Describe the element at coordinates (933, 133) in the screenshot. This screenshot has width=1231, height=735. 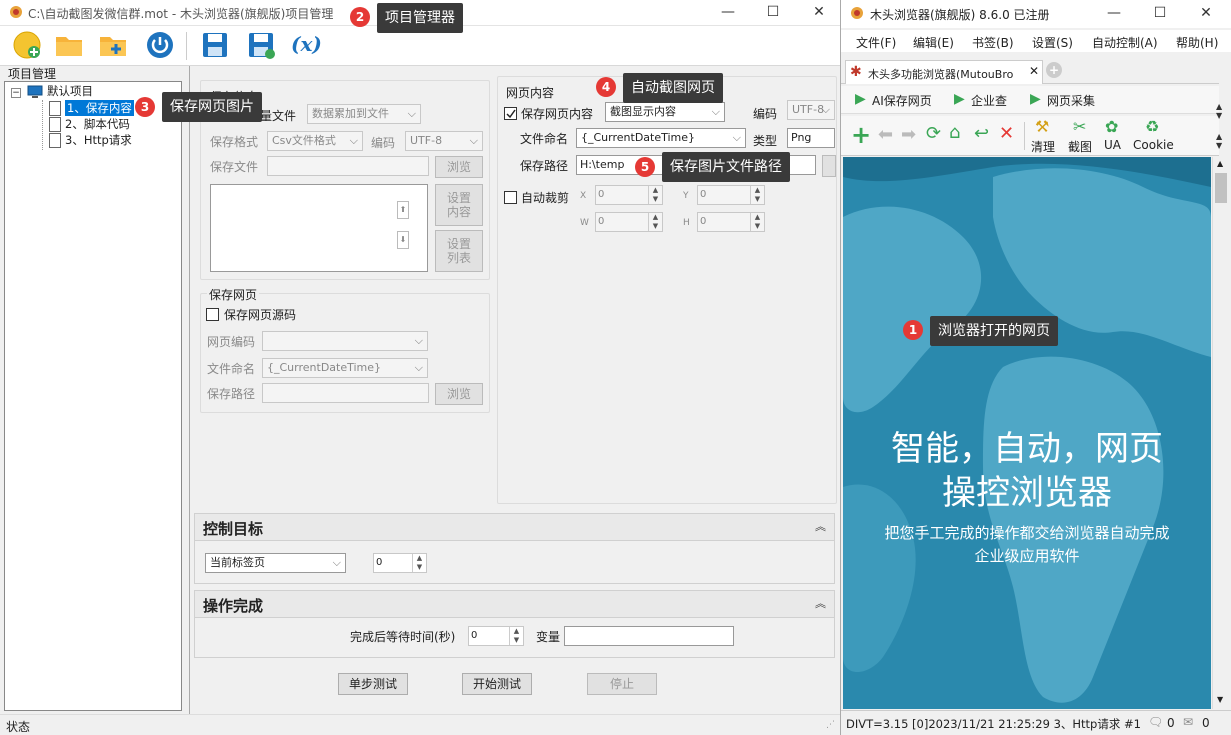
I see `refresh-icon: ⟳` at that location.